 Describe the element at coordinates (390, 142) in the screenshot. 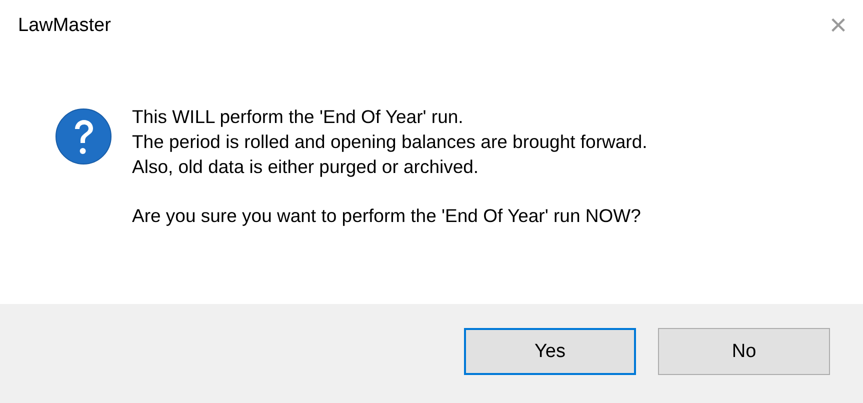

I see `message-line: The period is rolled and opening balances are brought forward.` at that location.